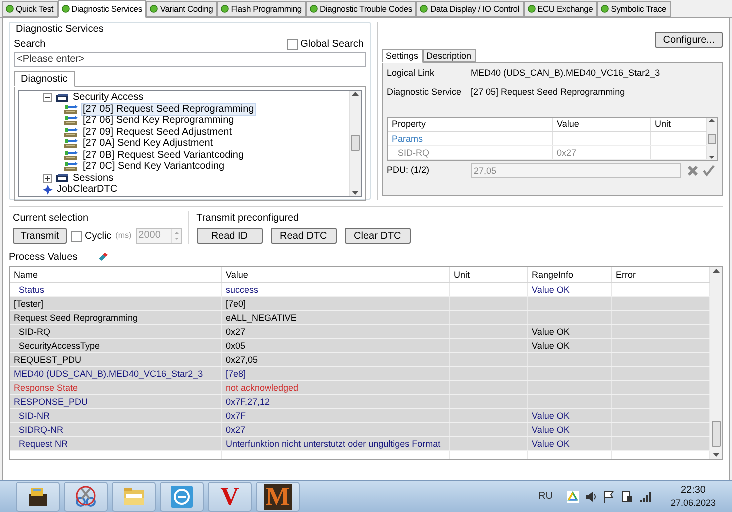  What do you see at coordinates (561, 9) in the screenshot?
I see `tab: ECU Exchange` at bounding box center [561, 9].